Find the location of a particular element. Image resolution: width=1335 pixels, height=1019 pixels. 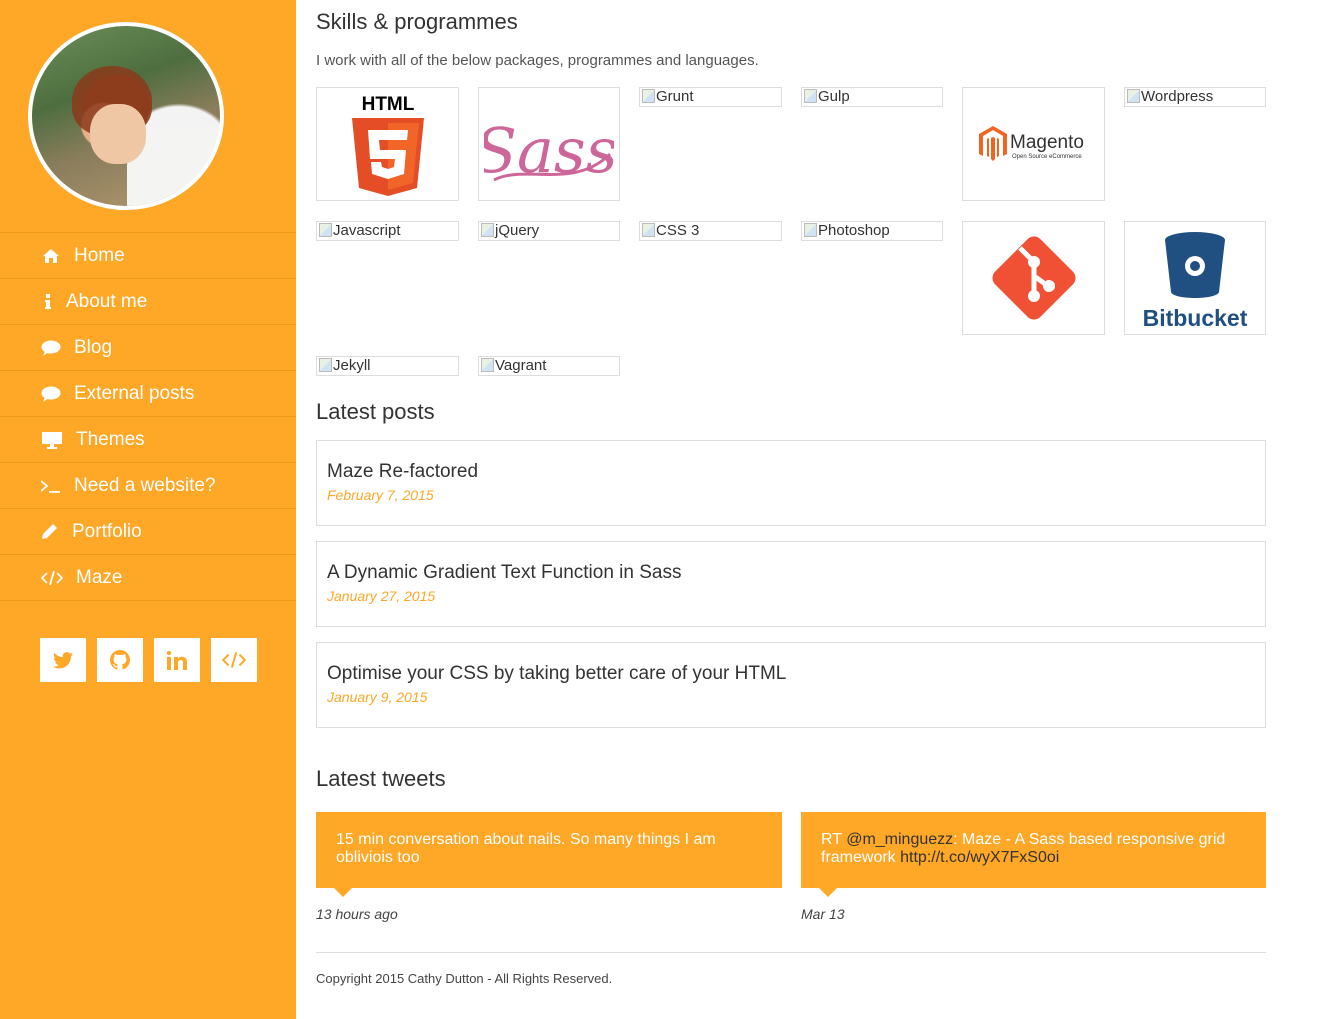

tweet-time: 13 hours ago is located at coordinates (357, 914).